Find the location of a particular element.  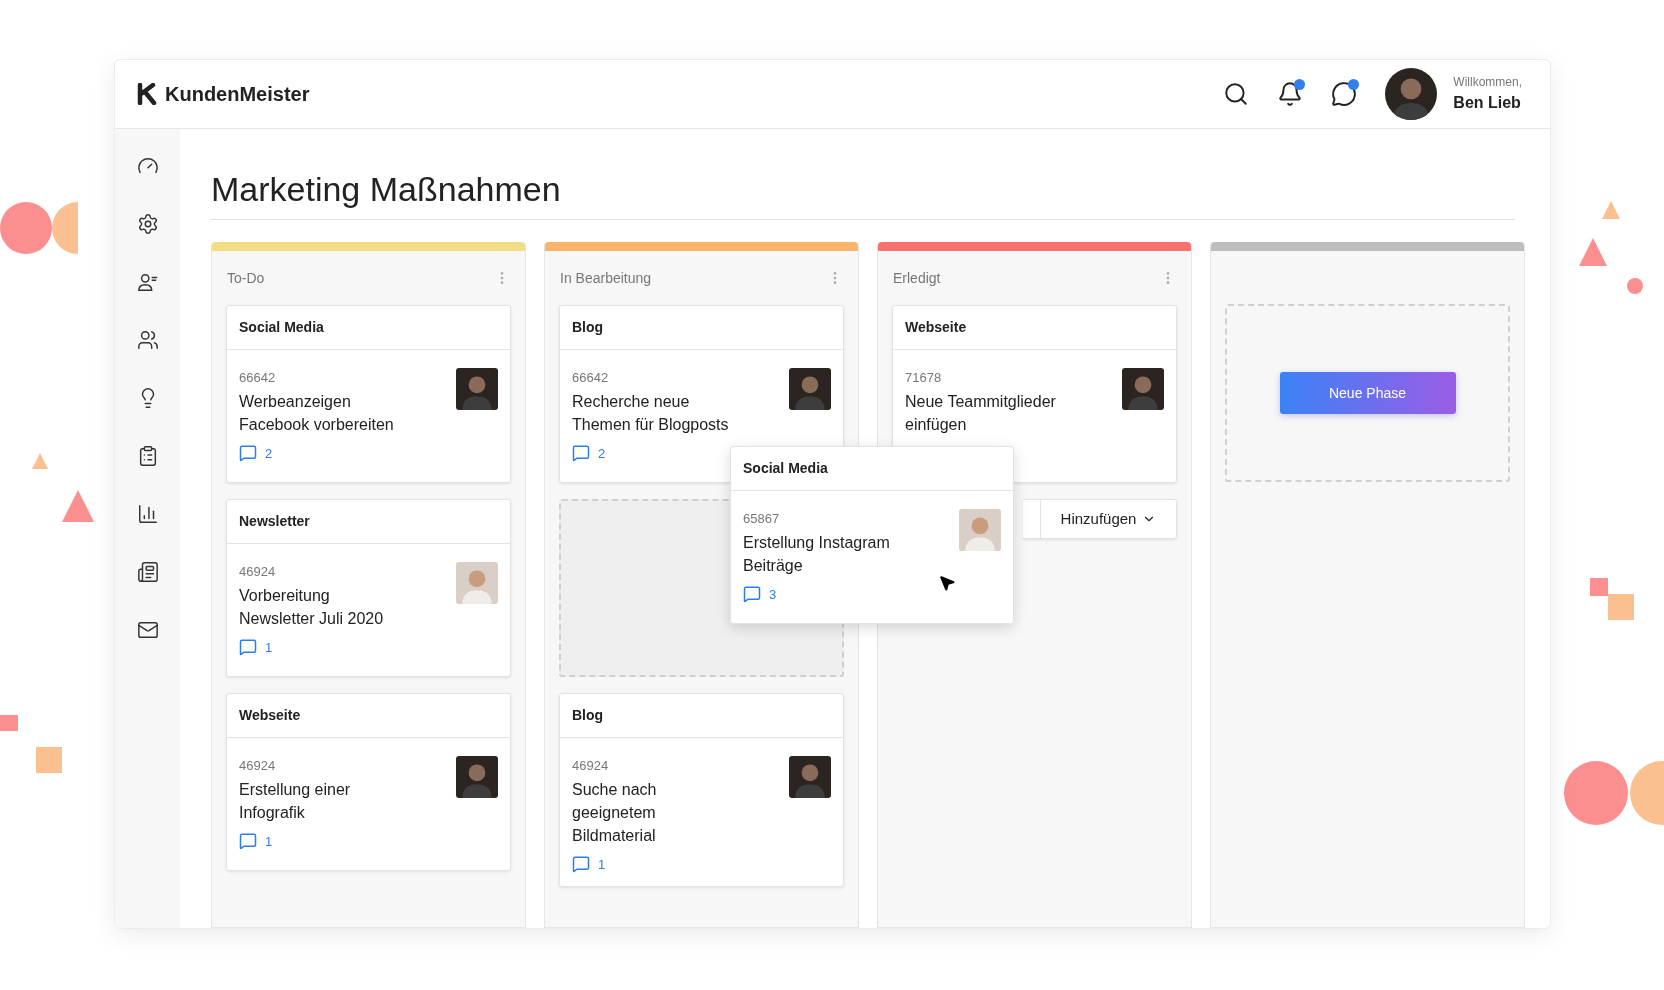

chat-icon is located at coordinates (1344, 94).